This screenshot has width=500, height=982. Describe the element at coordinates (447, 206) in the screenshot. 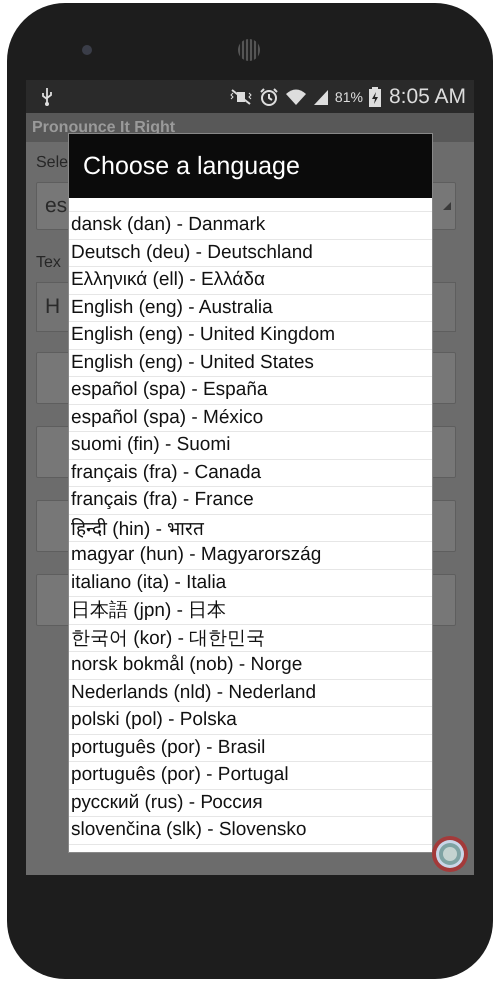

I see `dropdown-arrow-icon` at that location.